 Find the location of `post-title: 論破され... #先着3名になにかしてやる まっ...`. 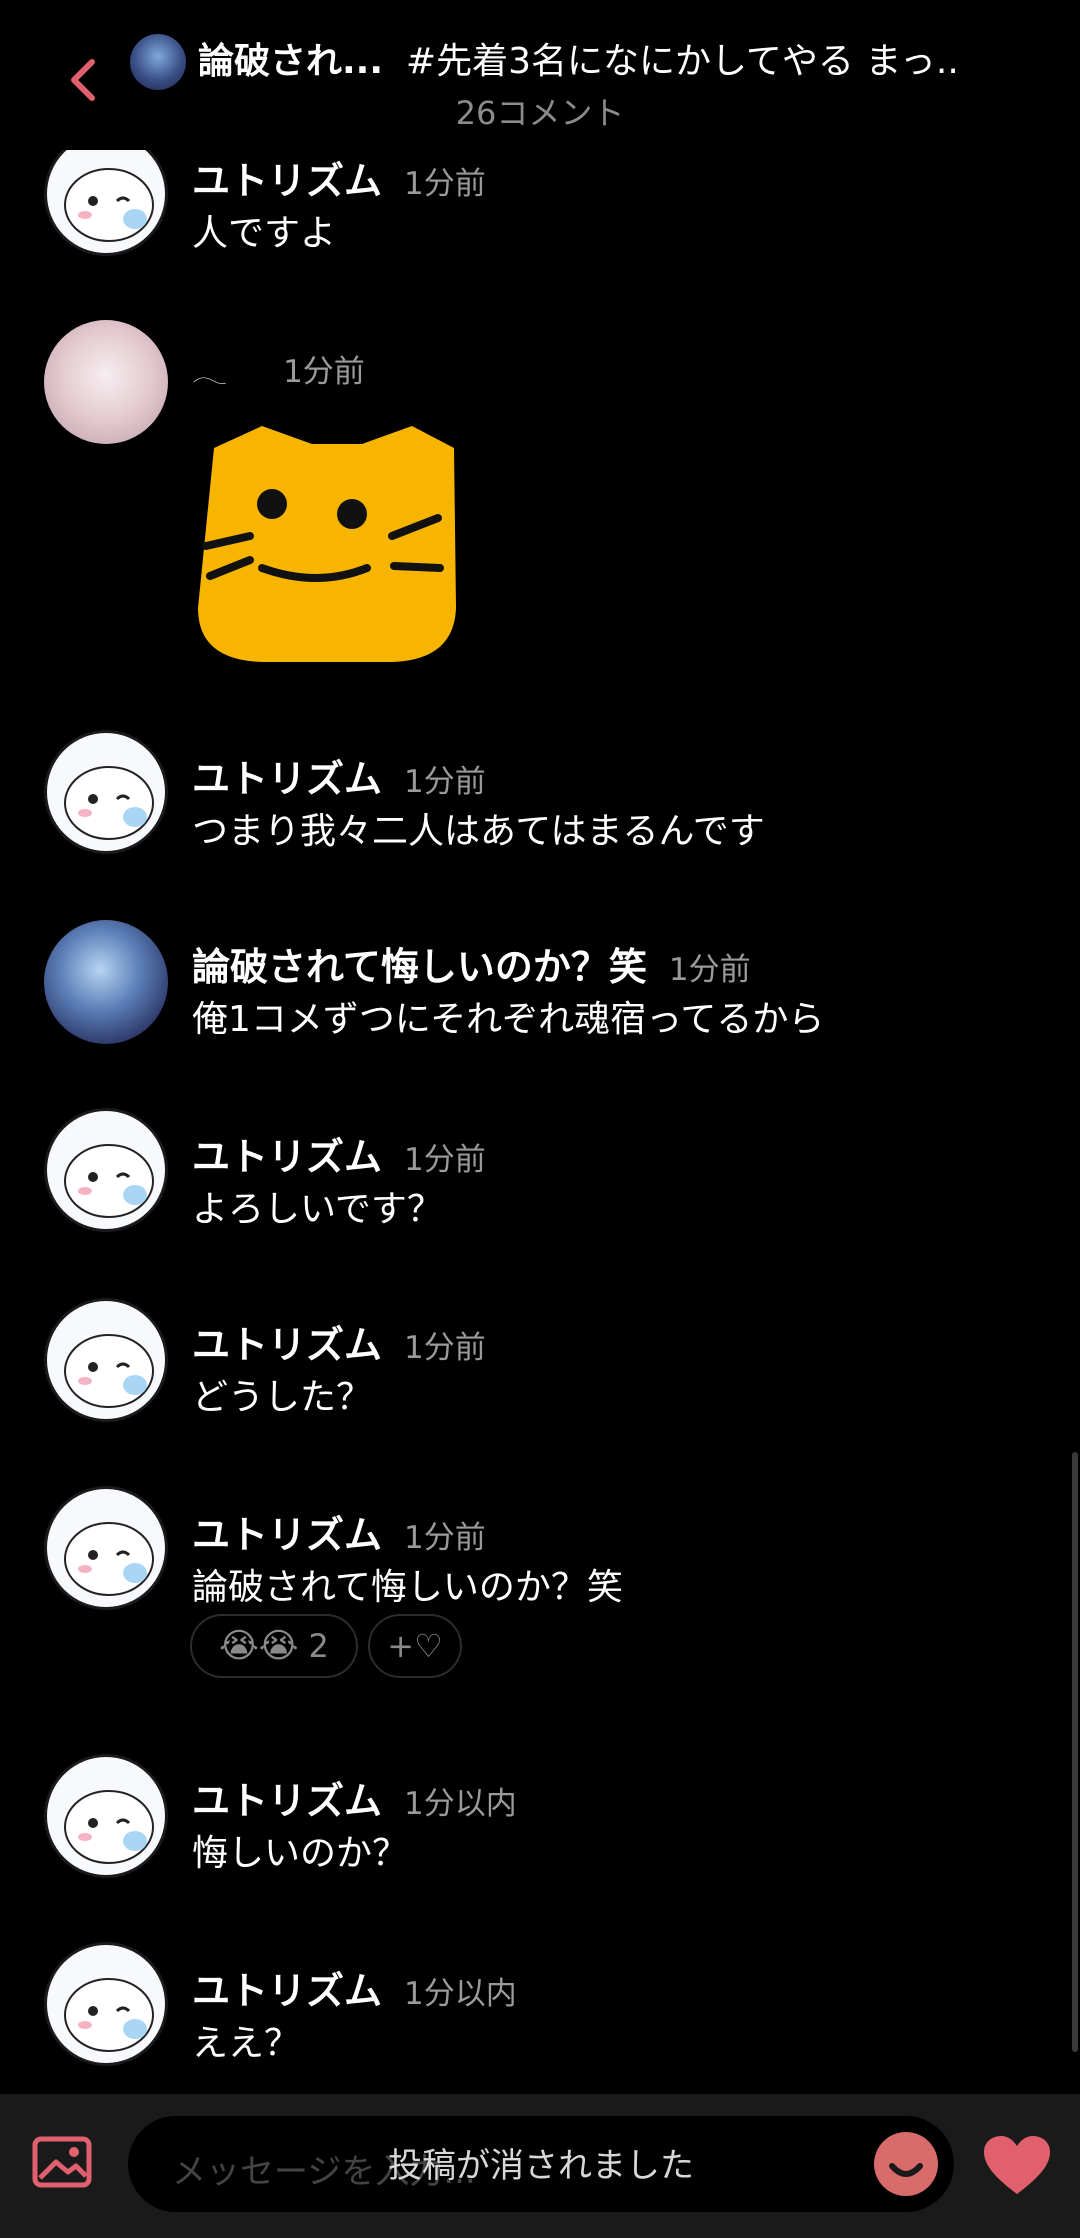

post-title: 論破され... #先着3名になにかしてやる まっ... is located at coordinates (578, 58).